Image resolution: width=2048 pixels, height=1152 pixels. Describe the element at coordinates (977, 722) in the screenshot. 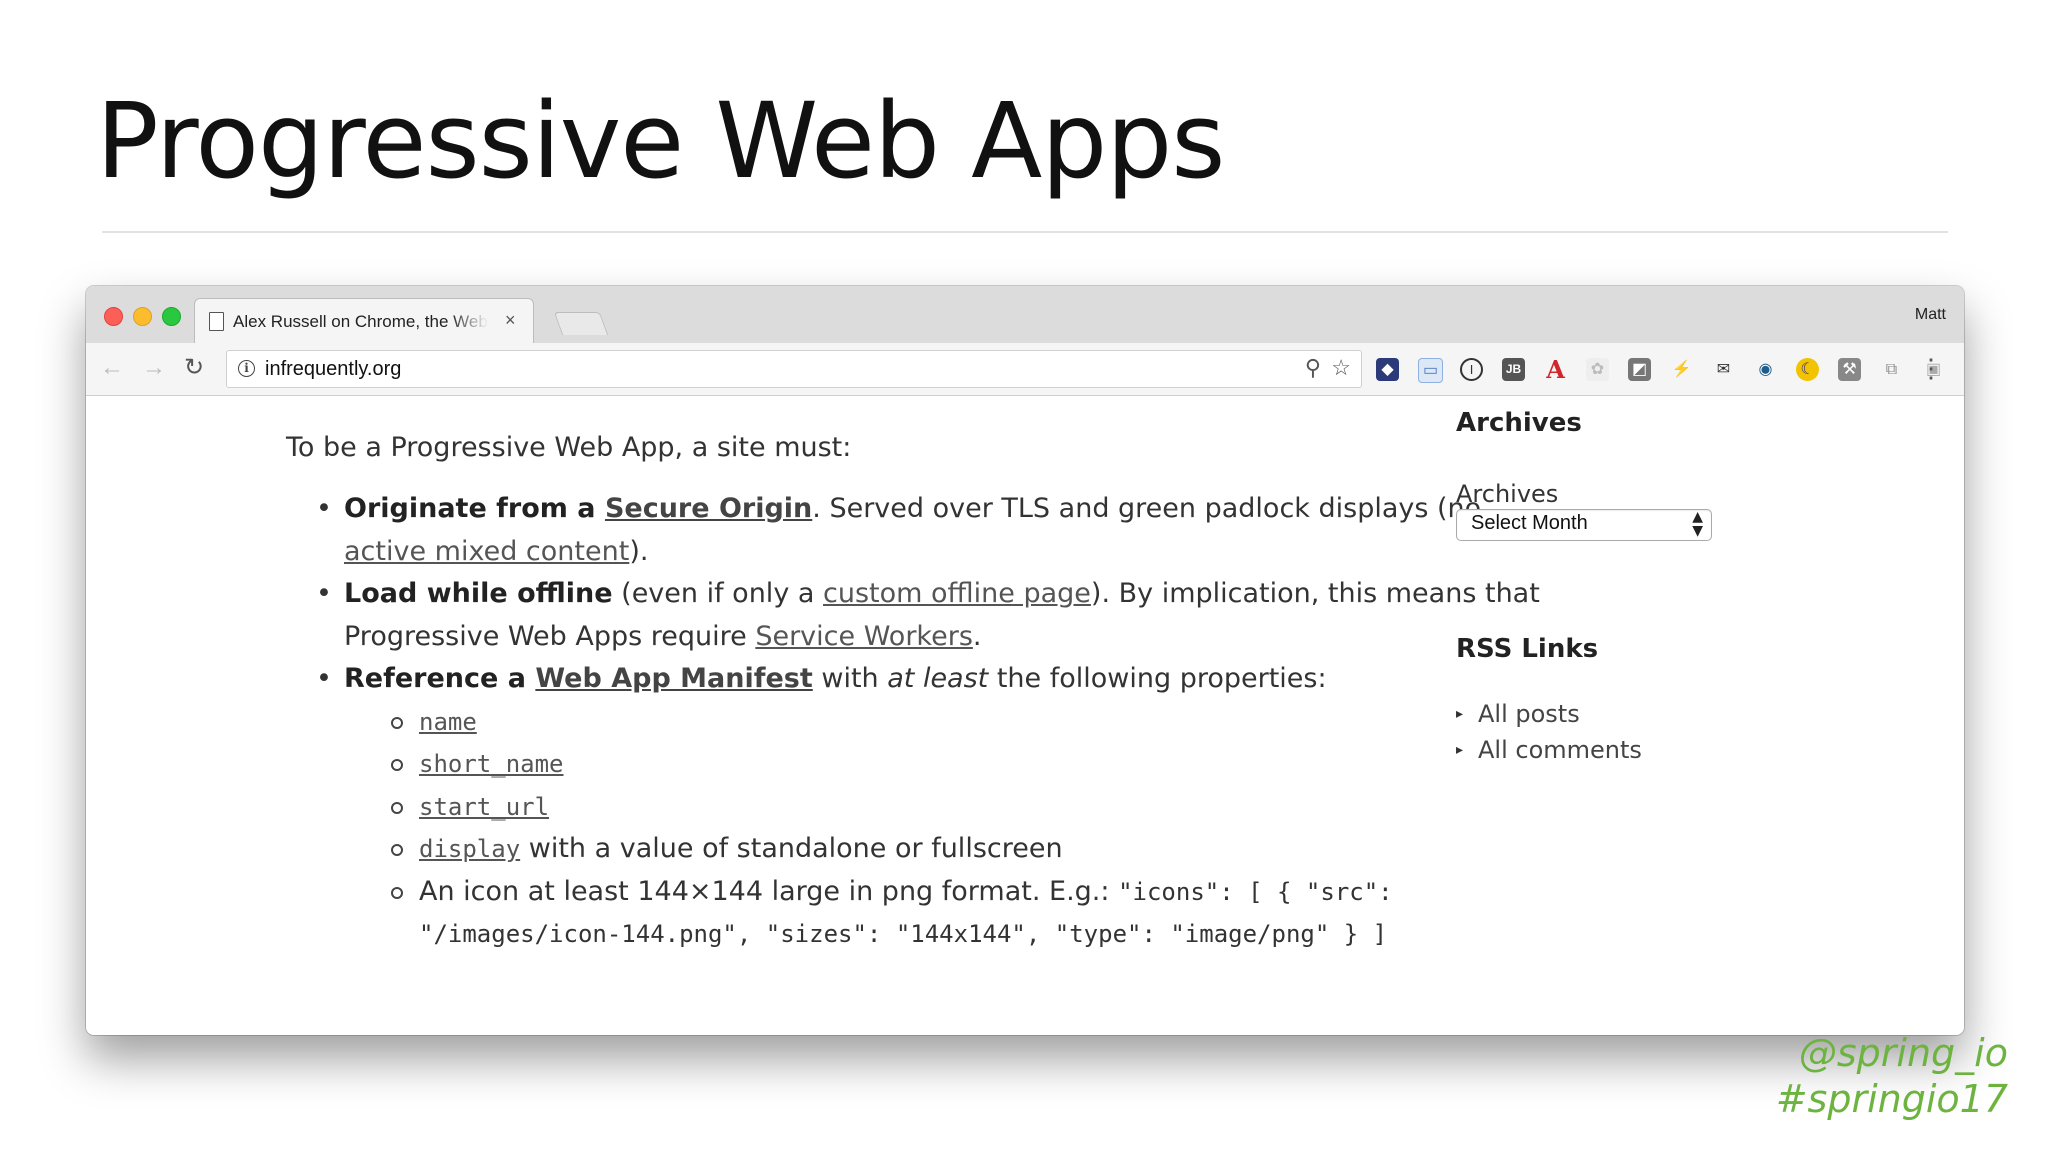

I see `list-item: name` at that location.